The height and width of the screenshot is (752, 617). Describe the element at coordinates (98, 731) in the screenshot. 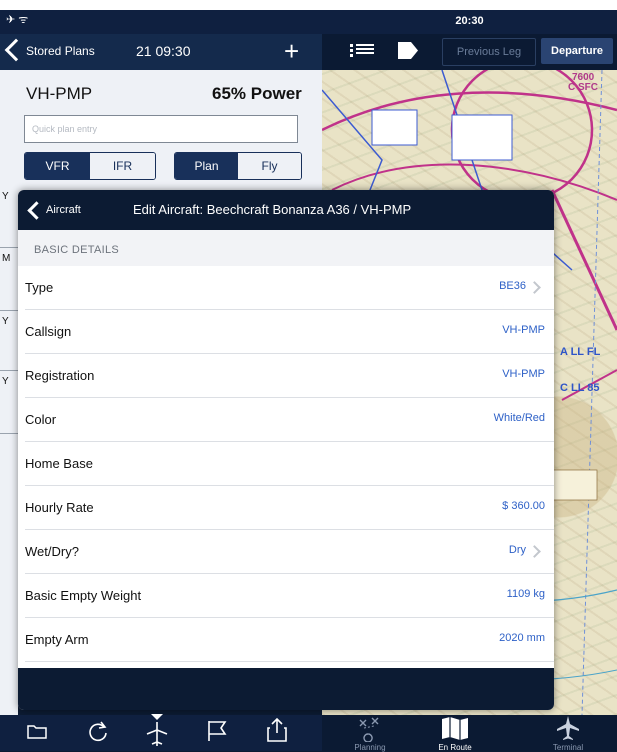

I see `refresh-icon` at that location.